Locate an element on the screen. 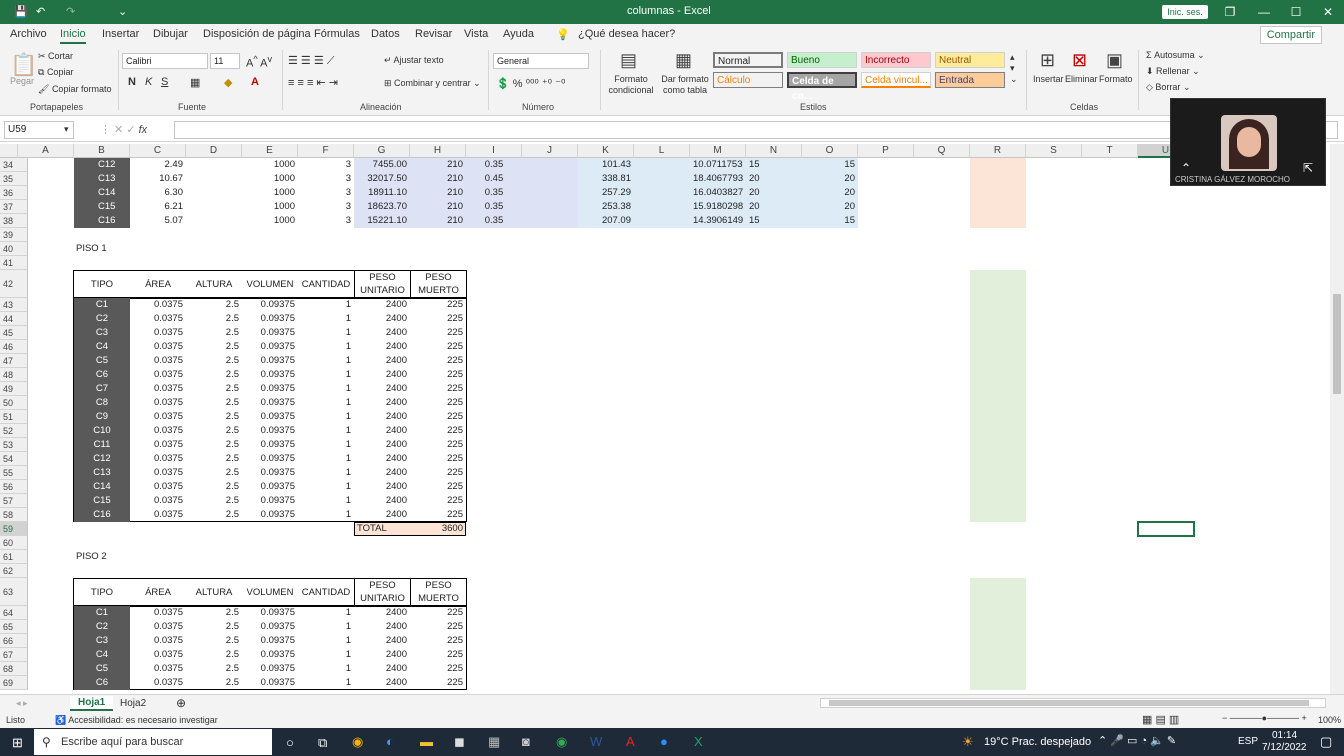 The width and height of the screenshot is (1344, 756). column-header: A is located at coordinates (46, 151).